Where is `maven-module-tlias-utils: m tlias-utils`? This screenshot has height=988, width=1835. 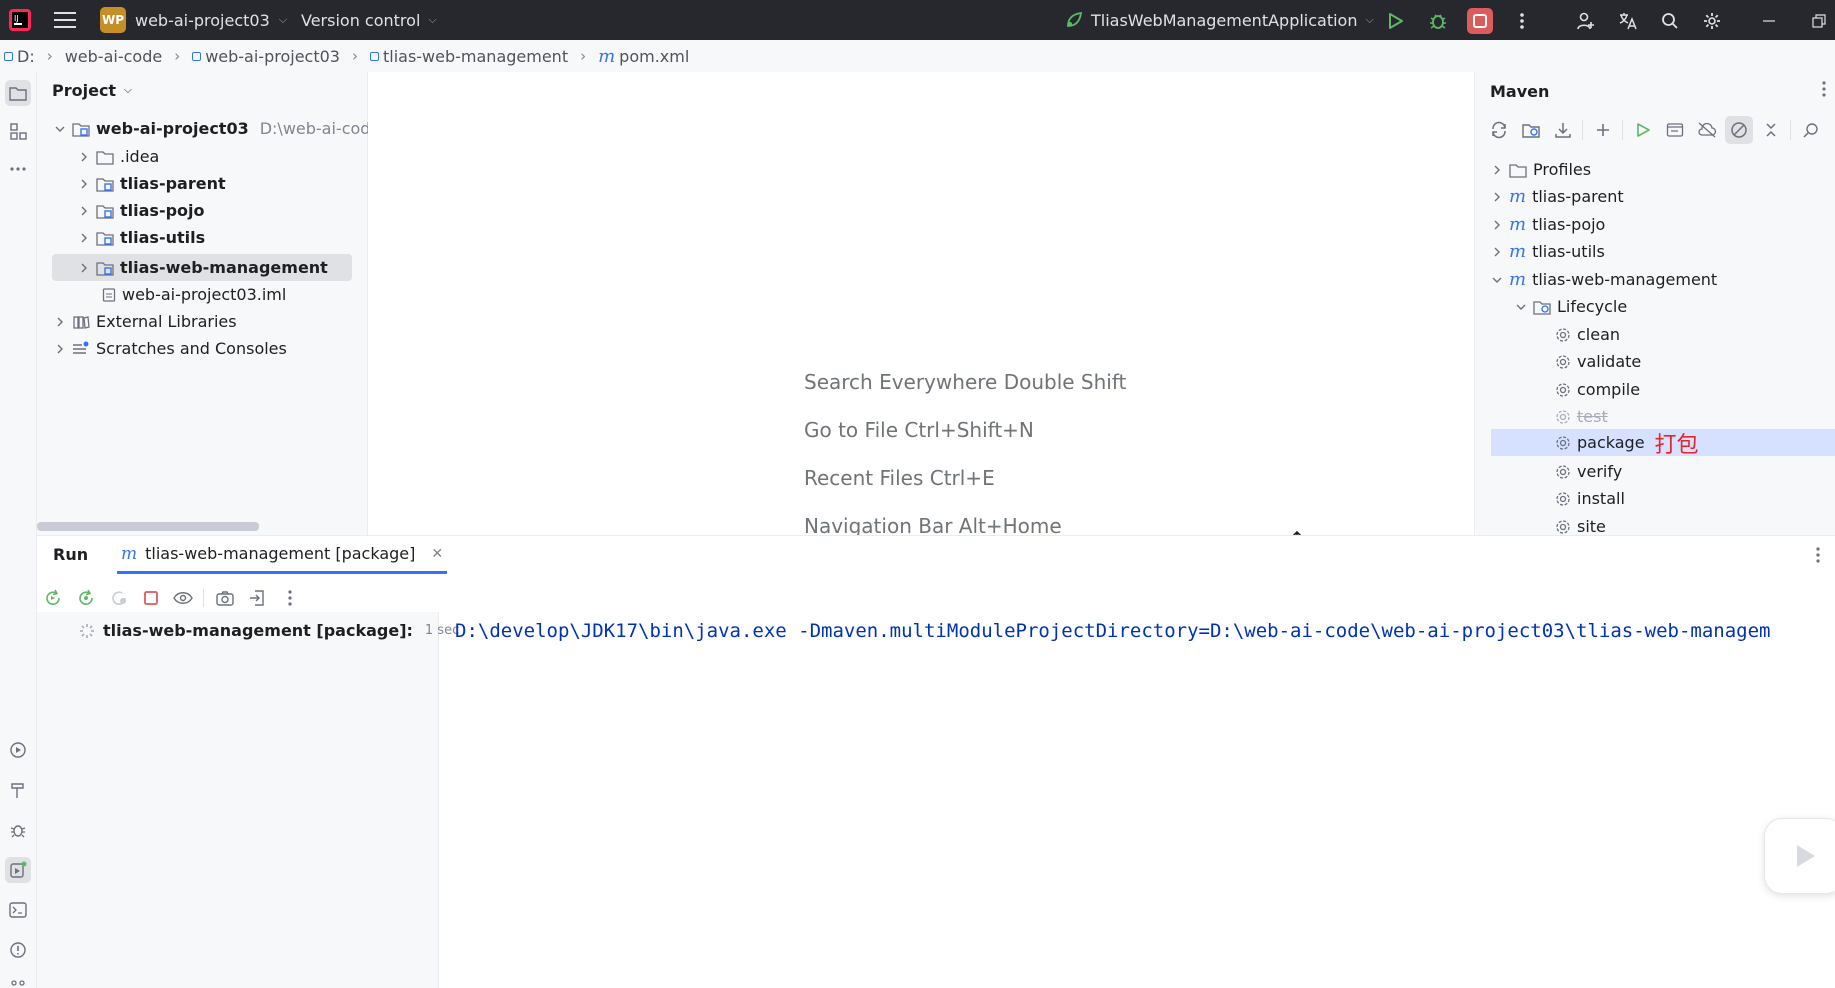 maven-module-tlias-utils: m tlias-utils is located at coordinates (1548, 251).